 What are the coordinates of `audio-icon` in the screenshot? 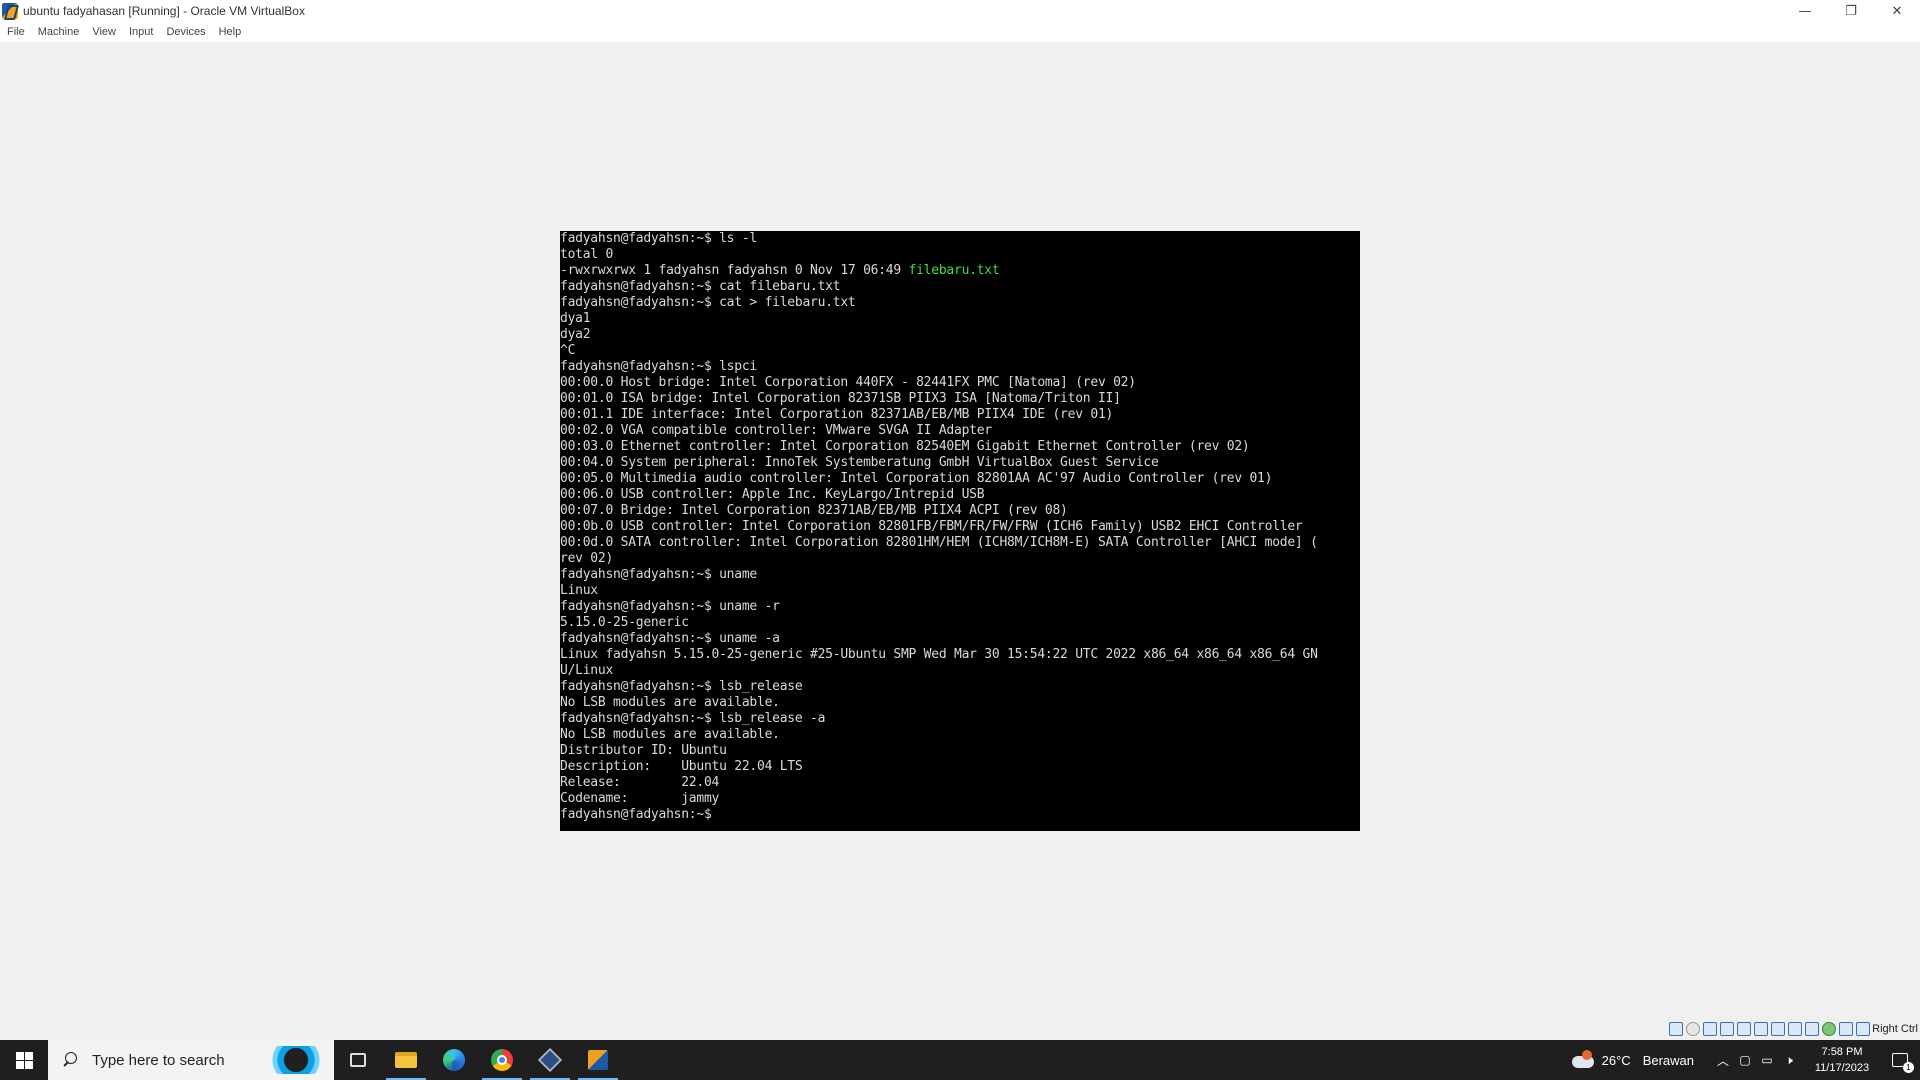 It's located at (1710, 1029).